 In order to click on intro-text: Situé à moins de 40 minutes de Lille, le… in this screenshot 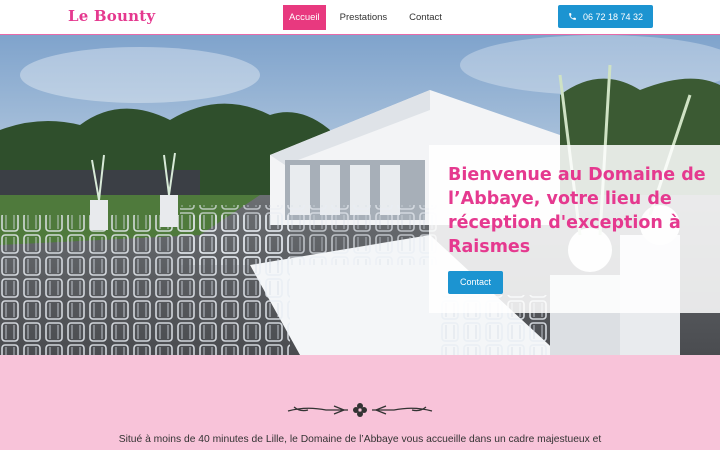, I will do `click(360, 439)`.